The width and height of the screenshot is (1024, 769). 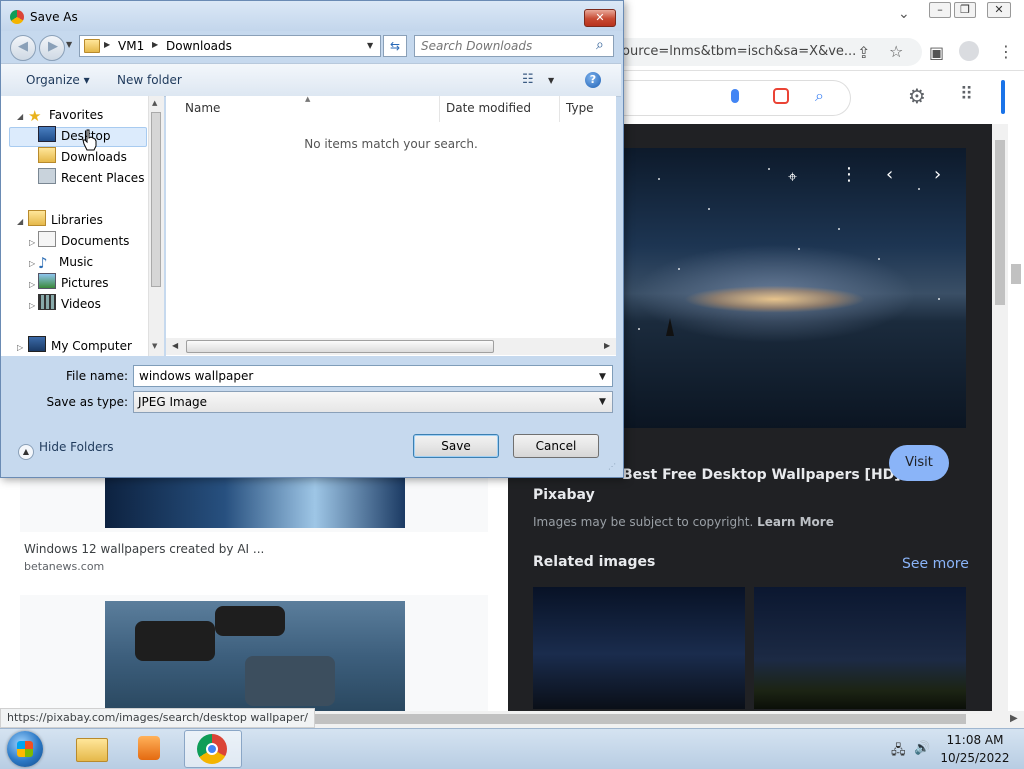 I want to click on cancel-button: Cancel, so click(x=556, y=446).